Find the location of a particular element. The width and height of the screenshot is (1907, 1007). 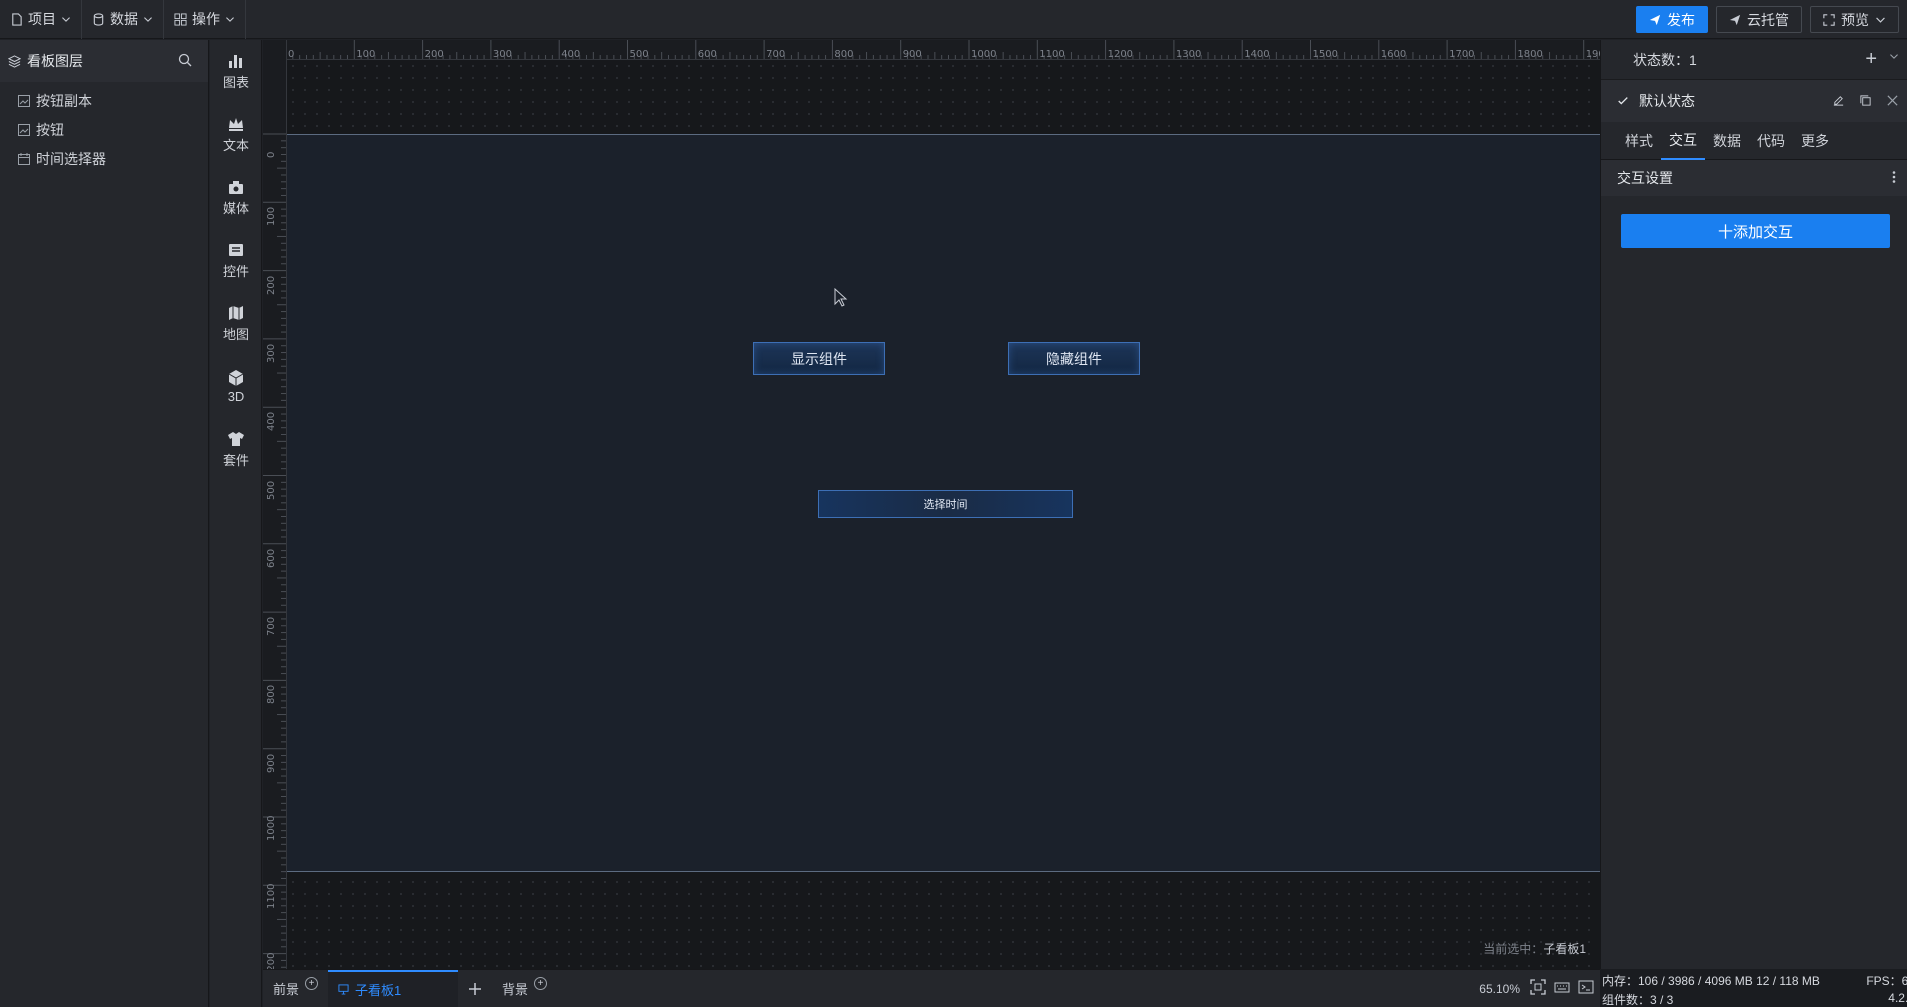

menu-data-label: 数据 is located at coordinates (124, 19).